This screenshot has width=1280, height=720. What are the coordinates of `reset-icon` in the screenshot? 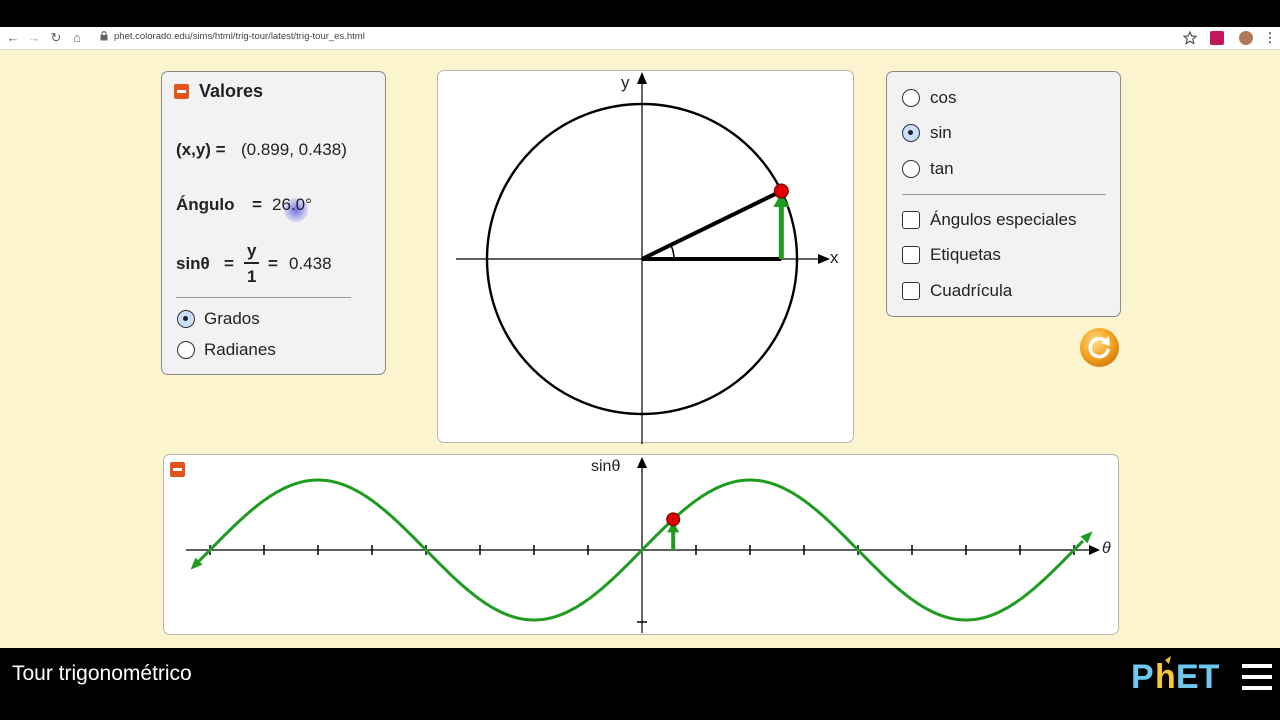 It's located at (1099, 347).